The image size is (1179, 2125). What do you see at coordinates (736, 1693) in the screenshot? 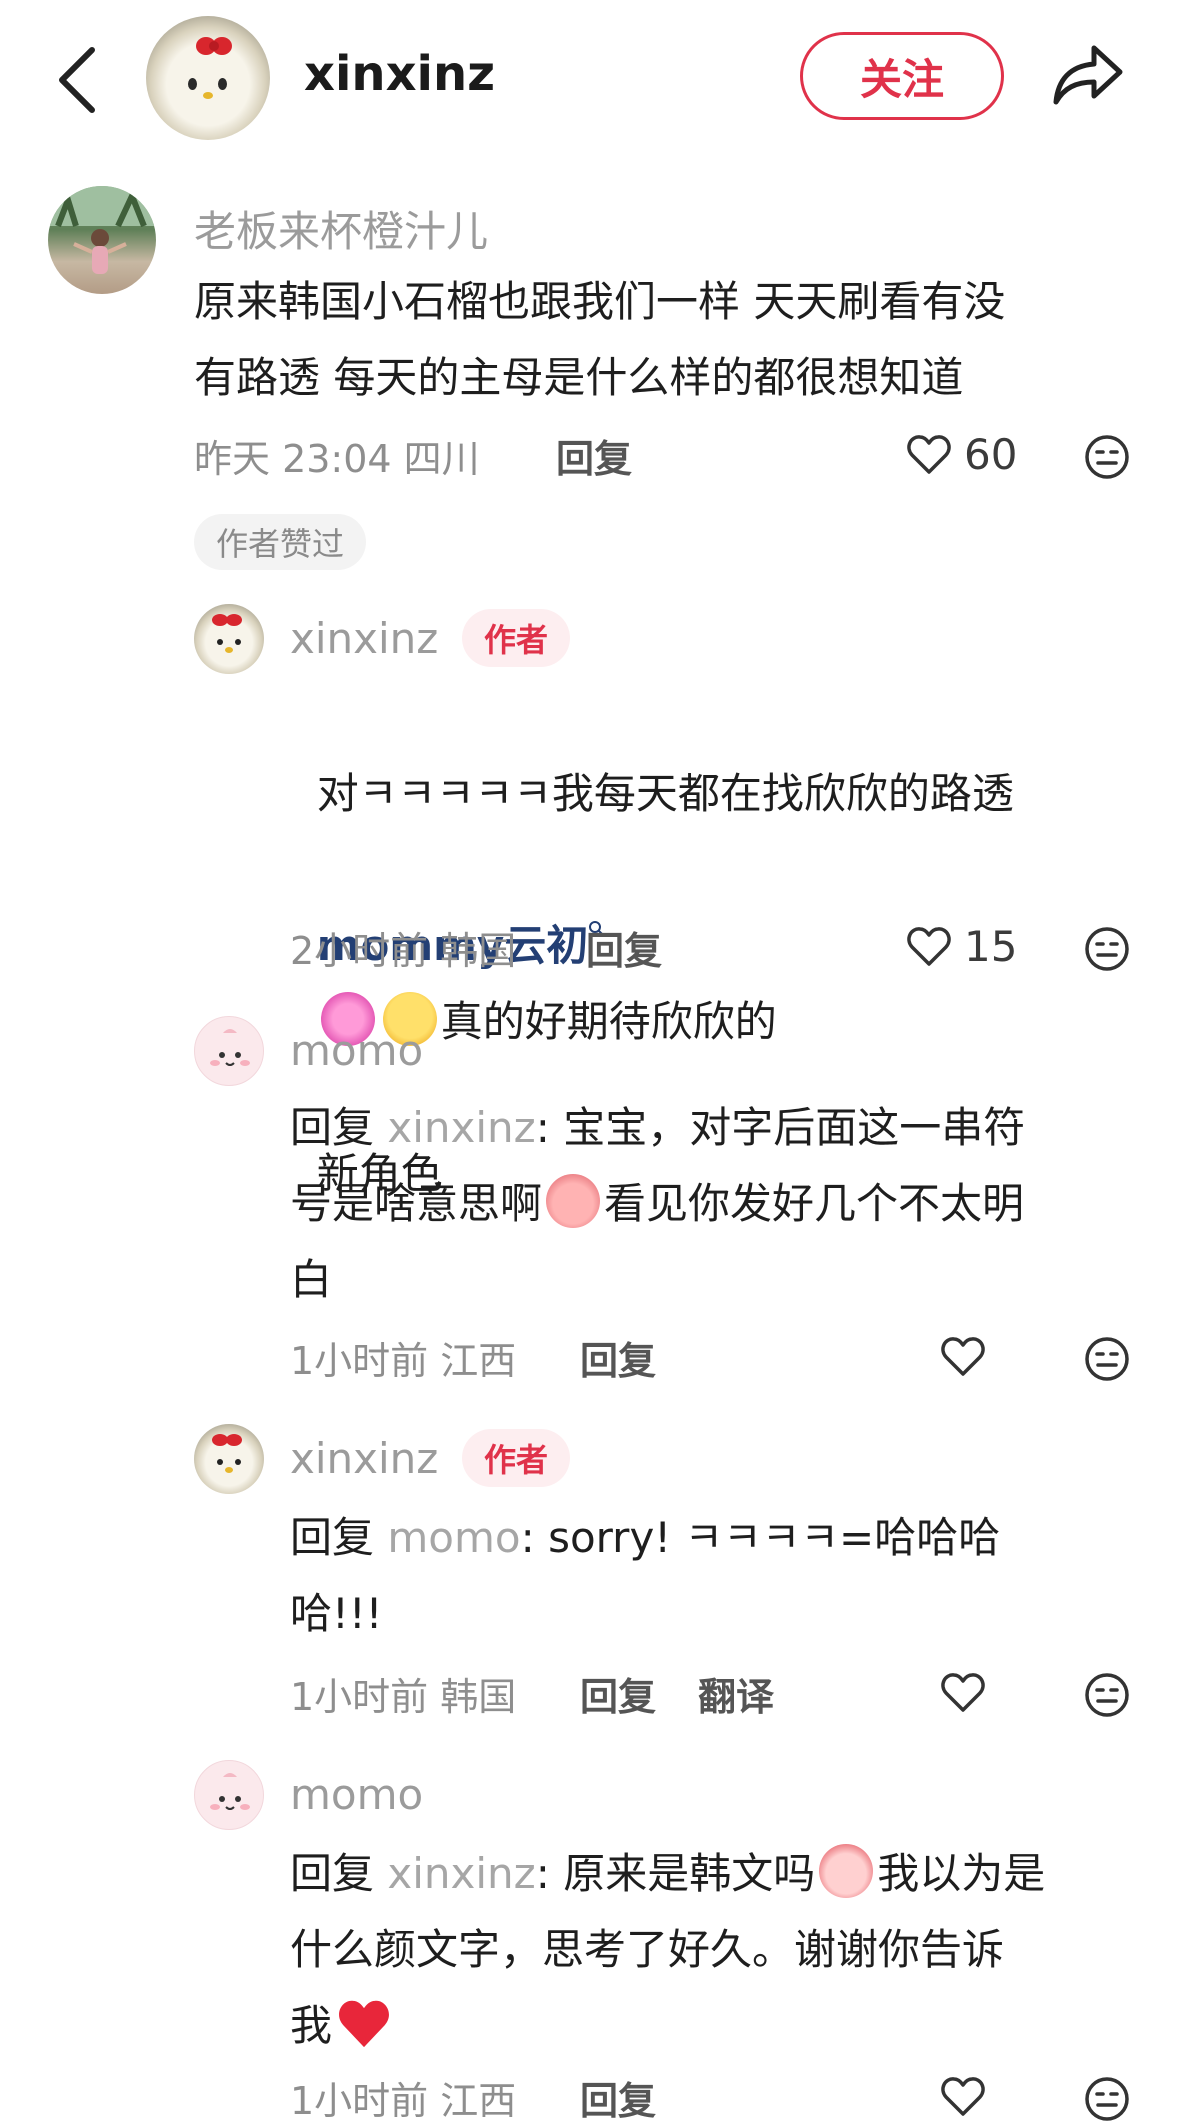
I see `translate-button: 翻译` at bounding box center [736, 1693].